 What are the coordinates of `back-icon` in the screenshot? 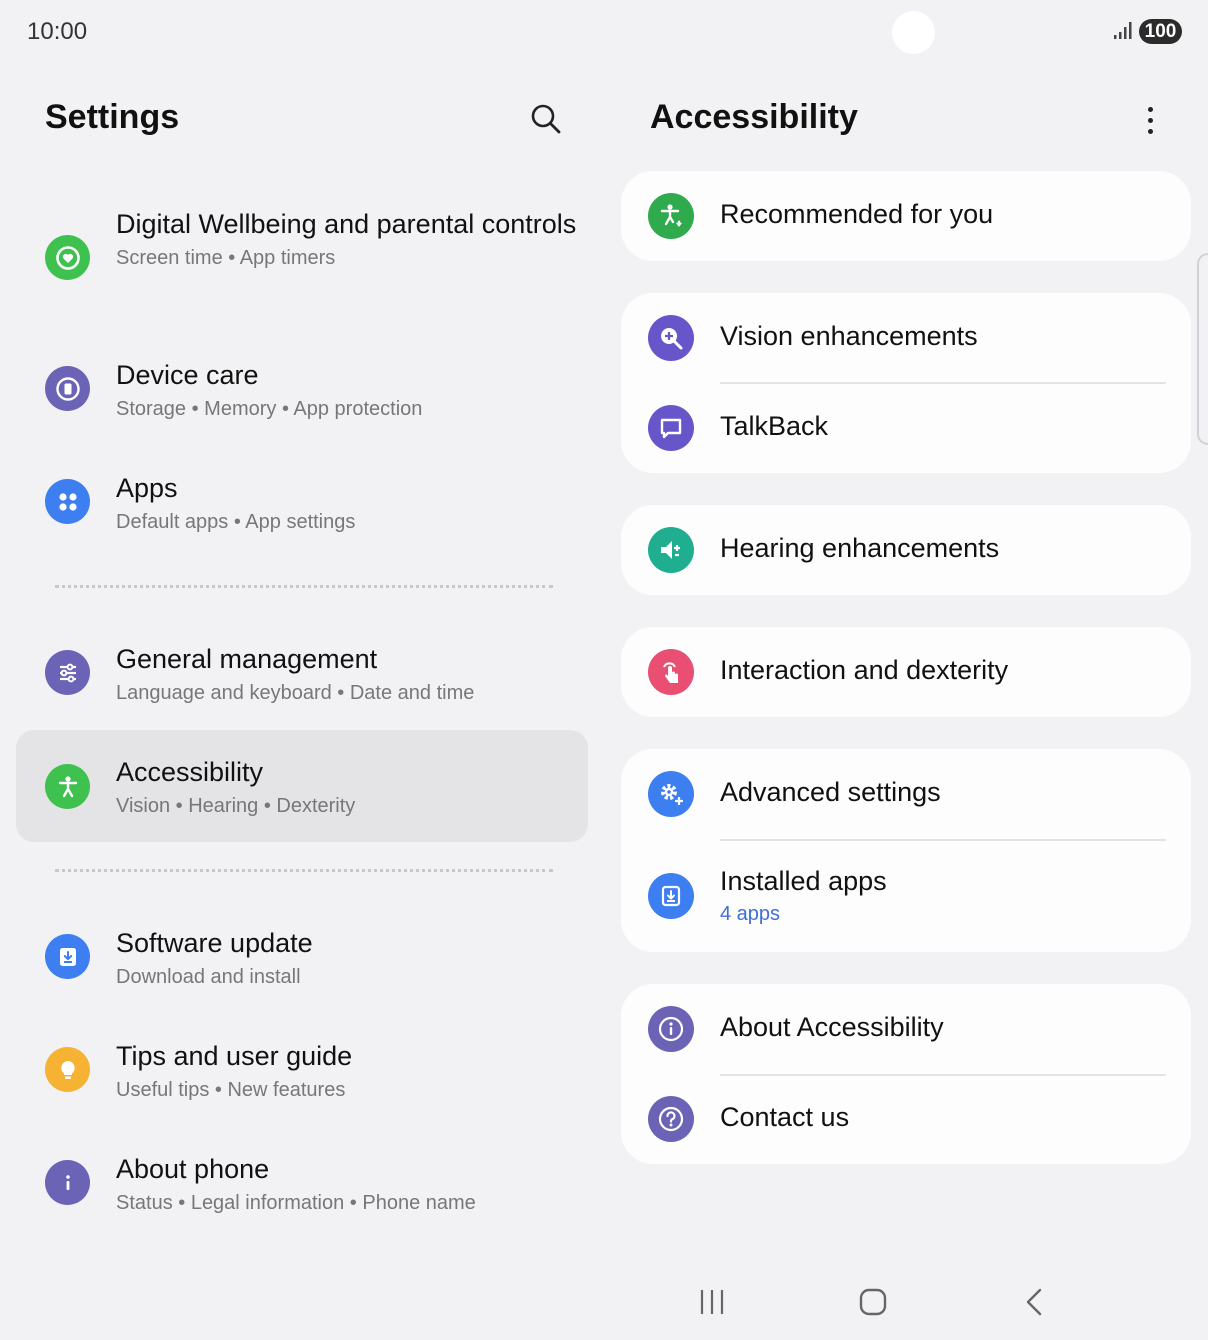 It's located at (1034, 1302).